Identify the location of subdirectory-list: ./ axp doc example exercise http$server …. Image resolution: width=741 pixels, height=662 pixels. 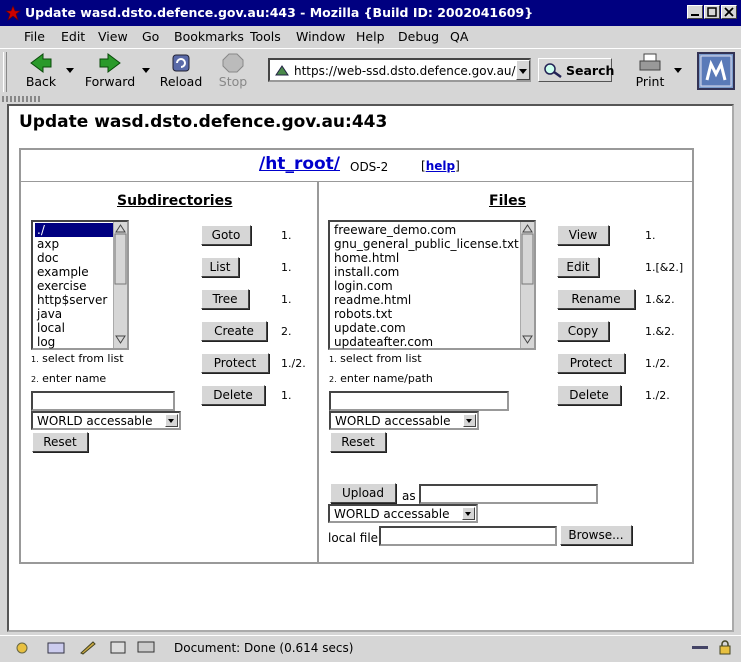
(80, 285).